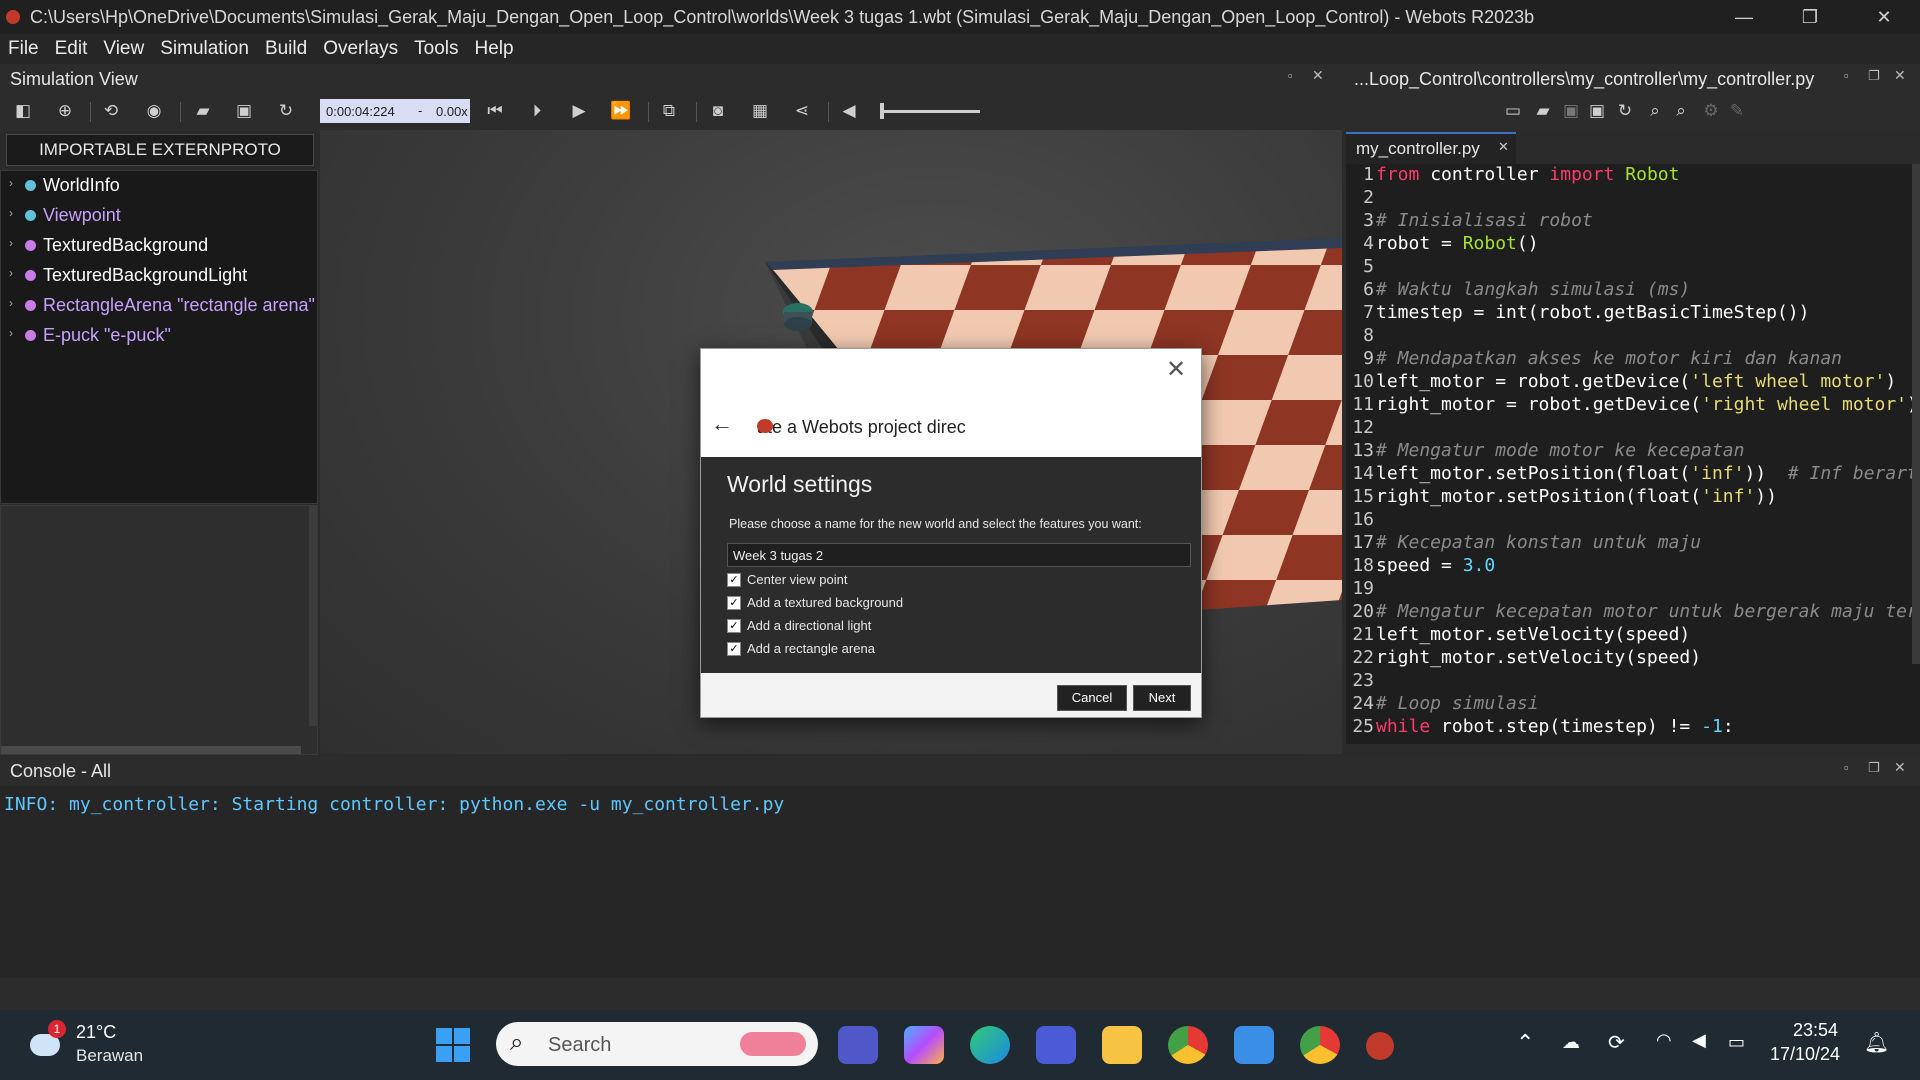 The width and height of the screenshot is (1920, 1080). Describe the element at coordinates (1810, 17) in the screenshot. I see `restore-button: ❐` at that location.